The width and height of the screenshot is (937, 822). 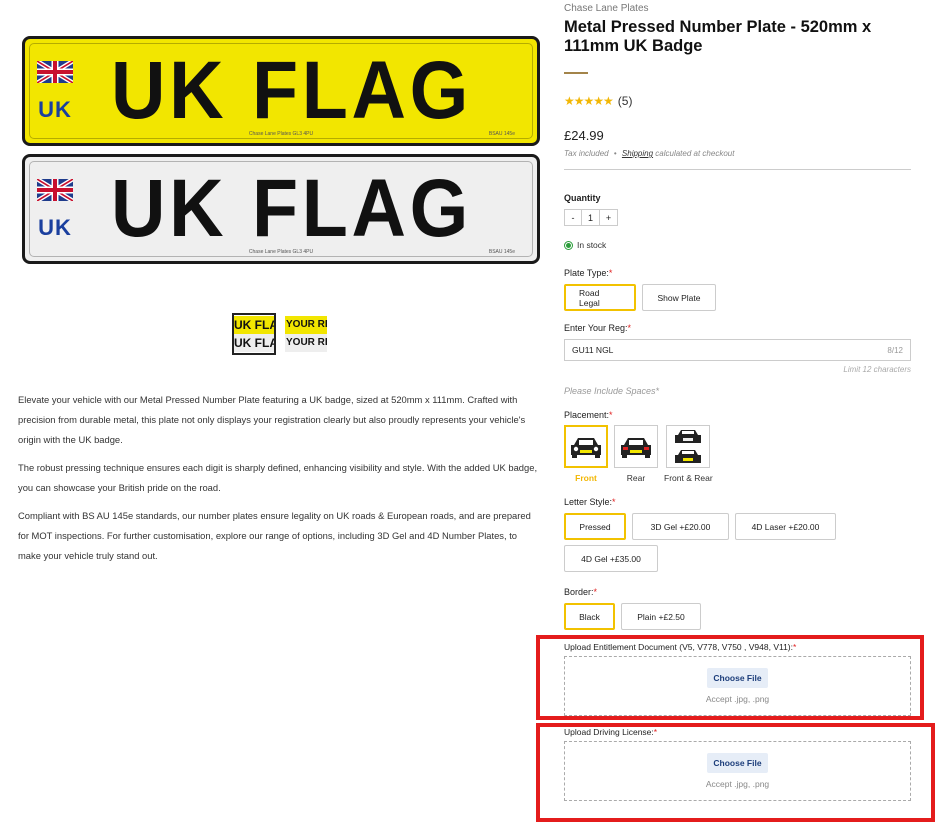 What do you see at coordinates (609, 217) in the screenshot?
I see `quantity-increase-button: +` at bounding box center [609, 217].